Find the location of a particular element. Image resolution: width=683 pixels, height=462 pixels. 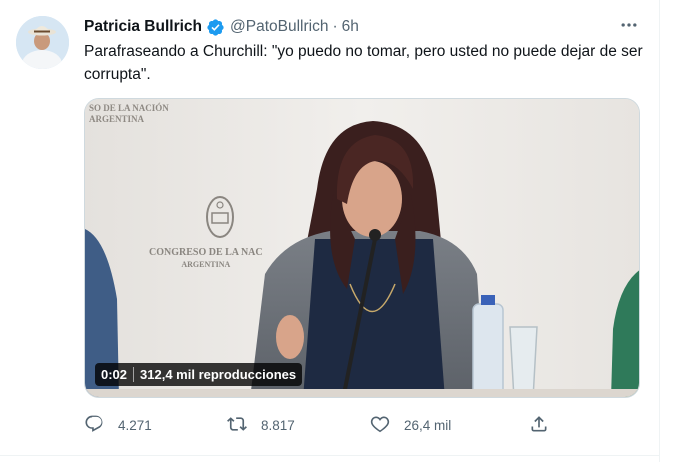

retweet-icon is located at coordinates (237, 425).